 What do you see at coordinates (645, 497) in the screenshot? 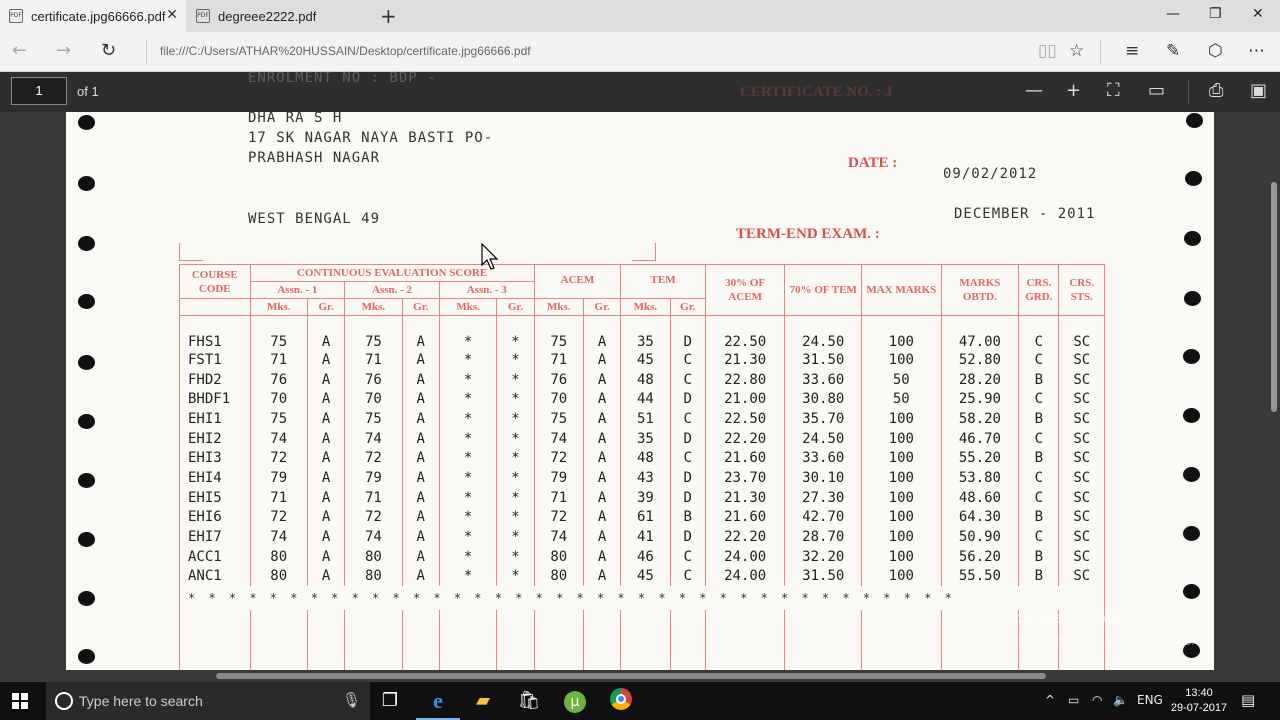
I see `table-cell: 39` at bounding box center [645, 497].